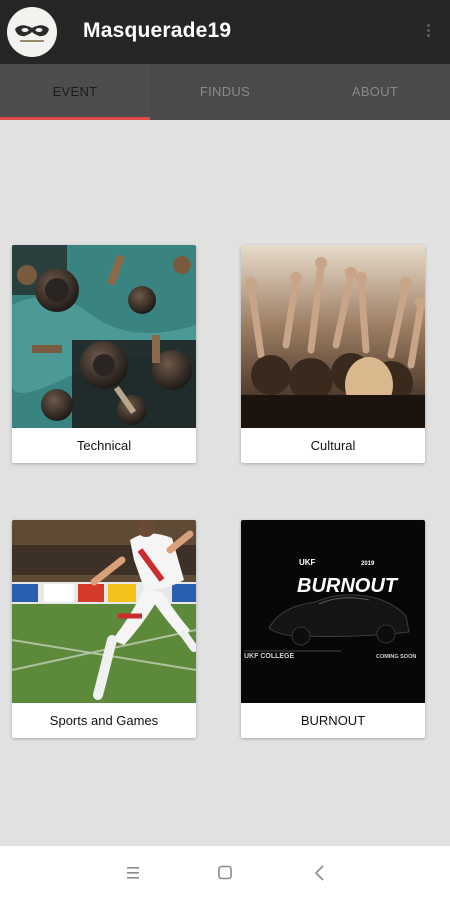 This screenshot has width=450, height=900. What do you see at coordinates (428, 33) in the screenshot?
I see `overflow-menu-icon` at bounding box center [428, 33].